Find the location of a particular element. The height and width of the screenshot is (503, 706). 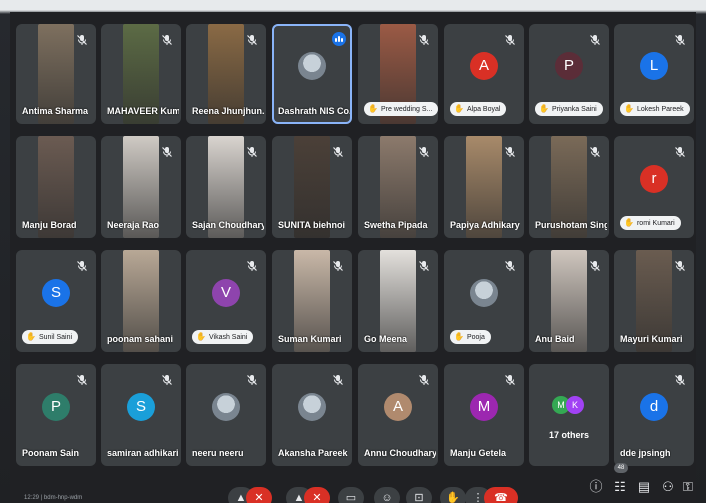

participant-tile: L ✋ Lokesh Pareek is located at coordinates (654, 74).